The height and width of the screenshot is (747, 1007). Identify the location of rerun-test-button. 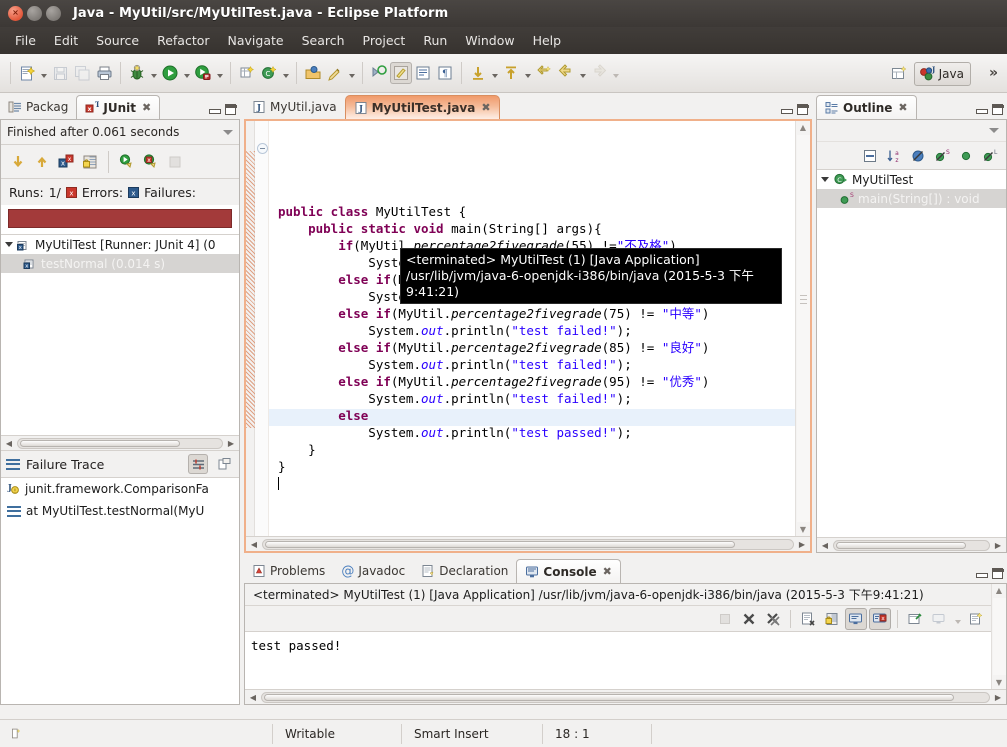
(127, 162).